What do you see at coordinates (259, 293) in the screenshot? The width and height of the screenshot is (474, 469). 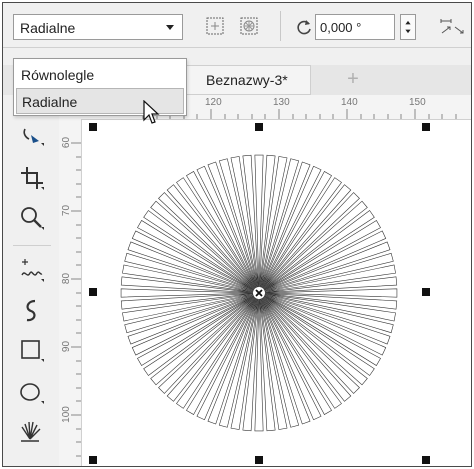 I see `center-marker` at bounding box center [259, 293].